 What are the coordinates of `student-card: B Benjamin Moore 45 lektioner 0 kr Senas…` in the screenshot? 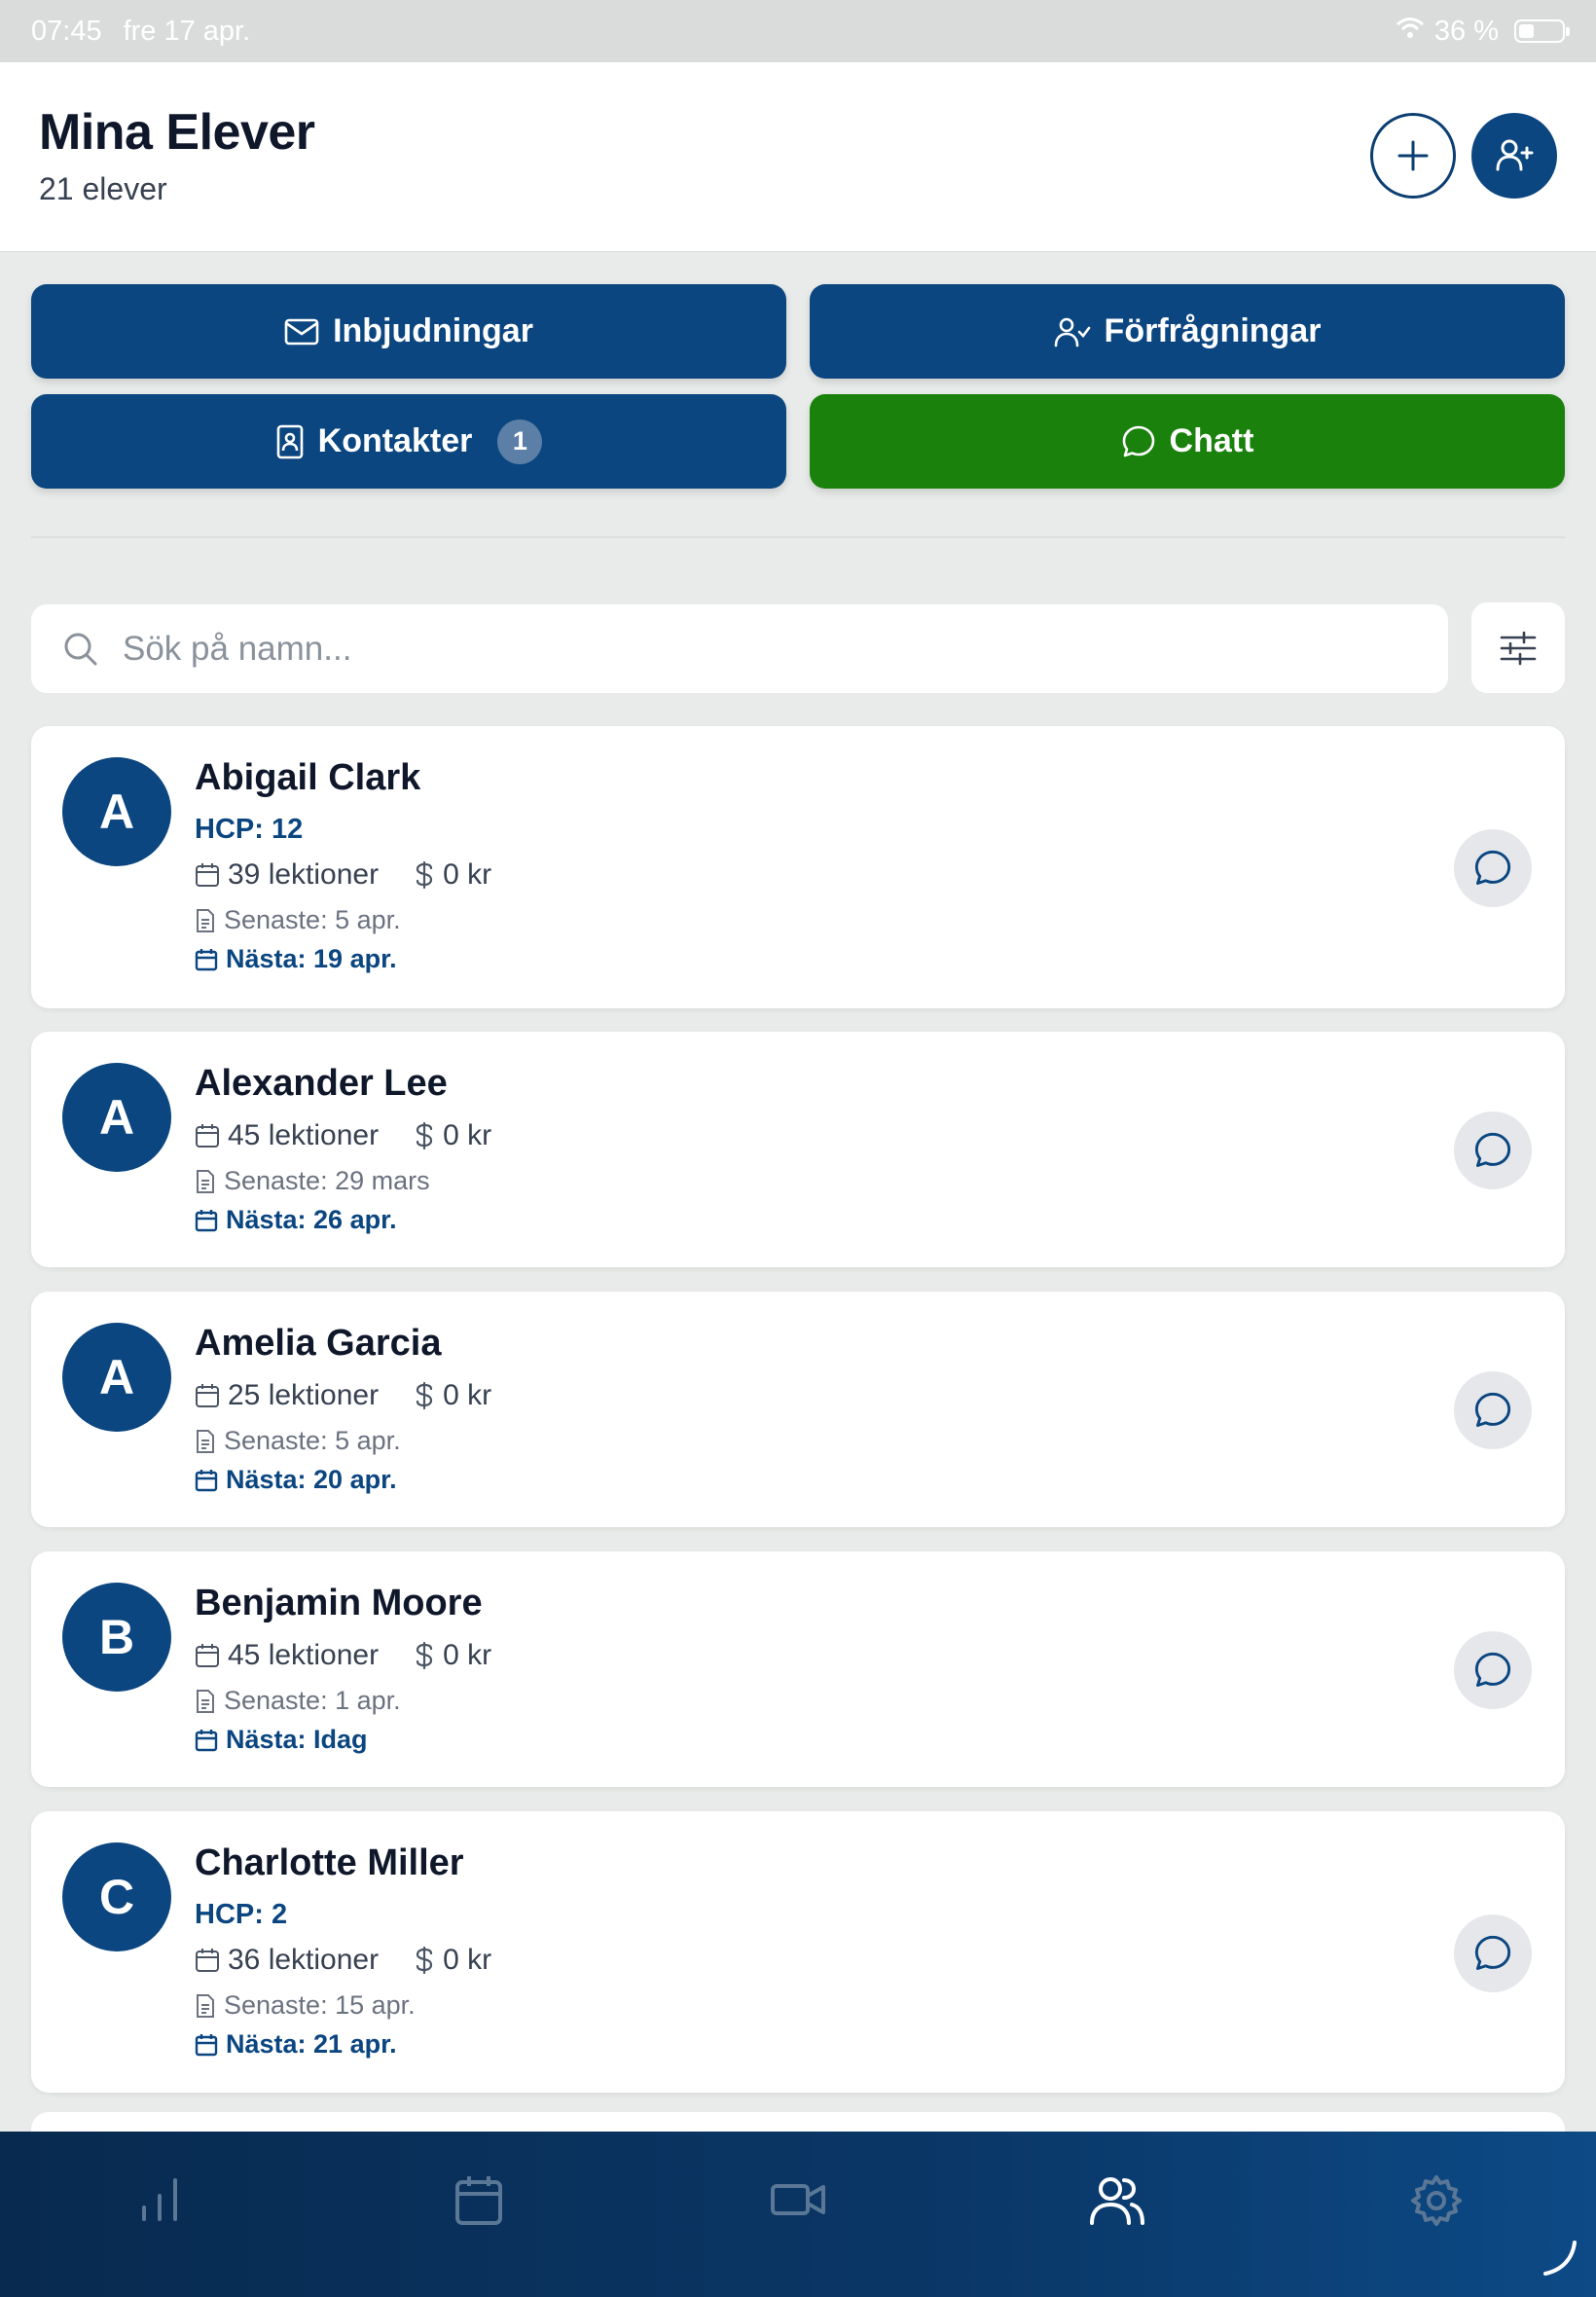 It's located at (798, 1669).